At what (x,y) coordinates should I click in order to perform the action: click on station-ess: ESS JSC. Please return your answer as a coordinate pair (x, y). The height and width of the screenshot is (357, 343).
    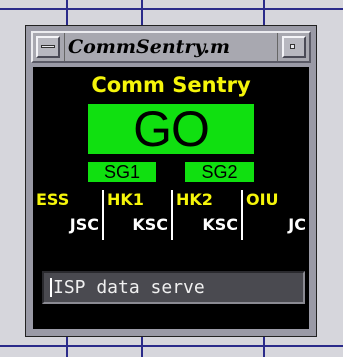
    Looking at the image, I should click on (67, 215).